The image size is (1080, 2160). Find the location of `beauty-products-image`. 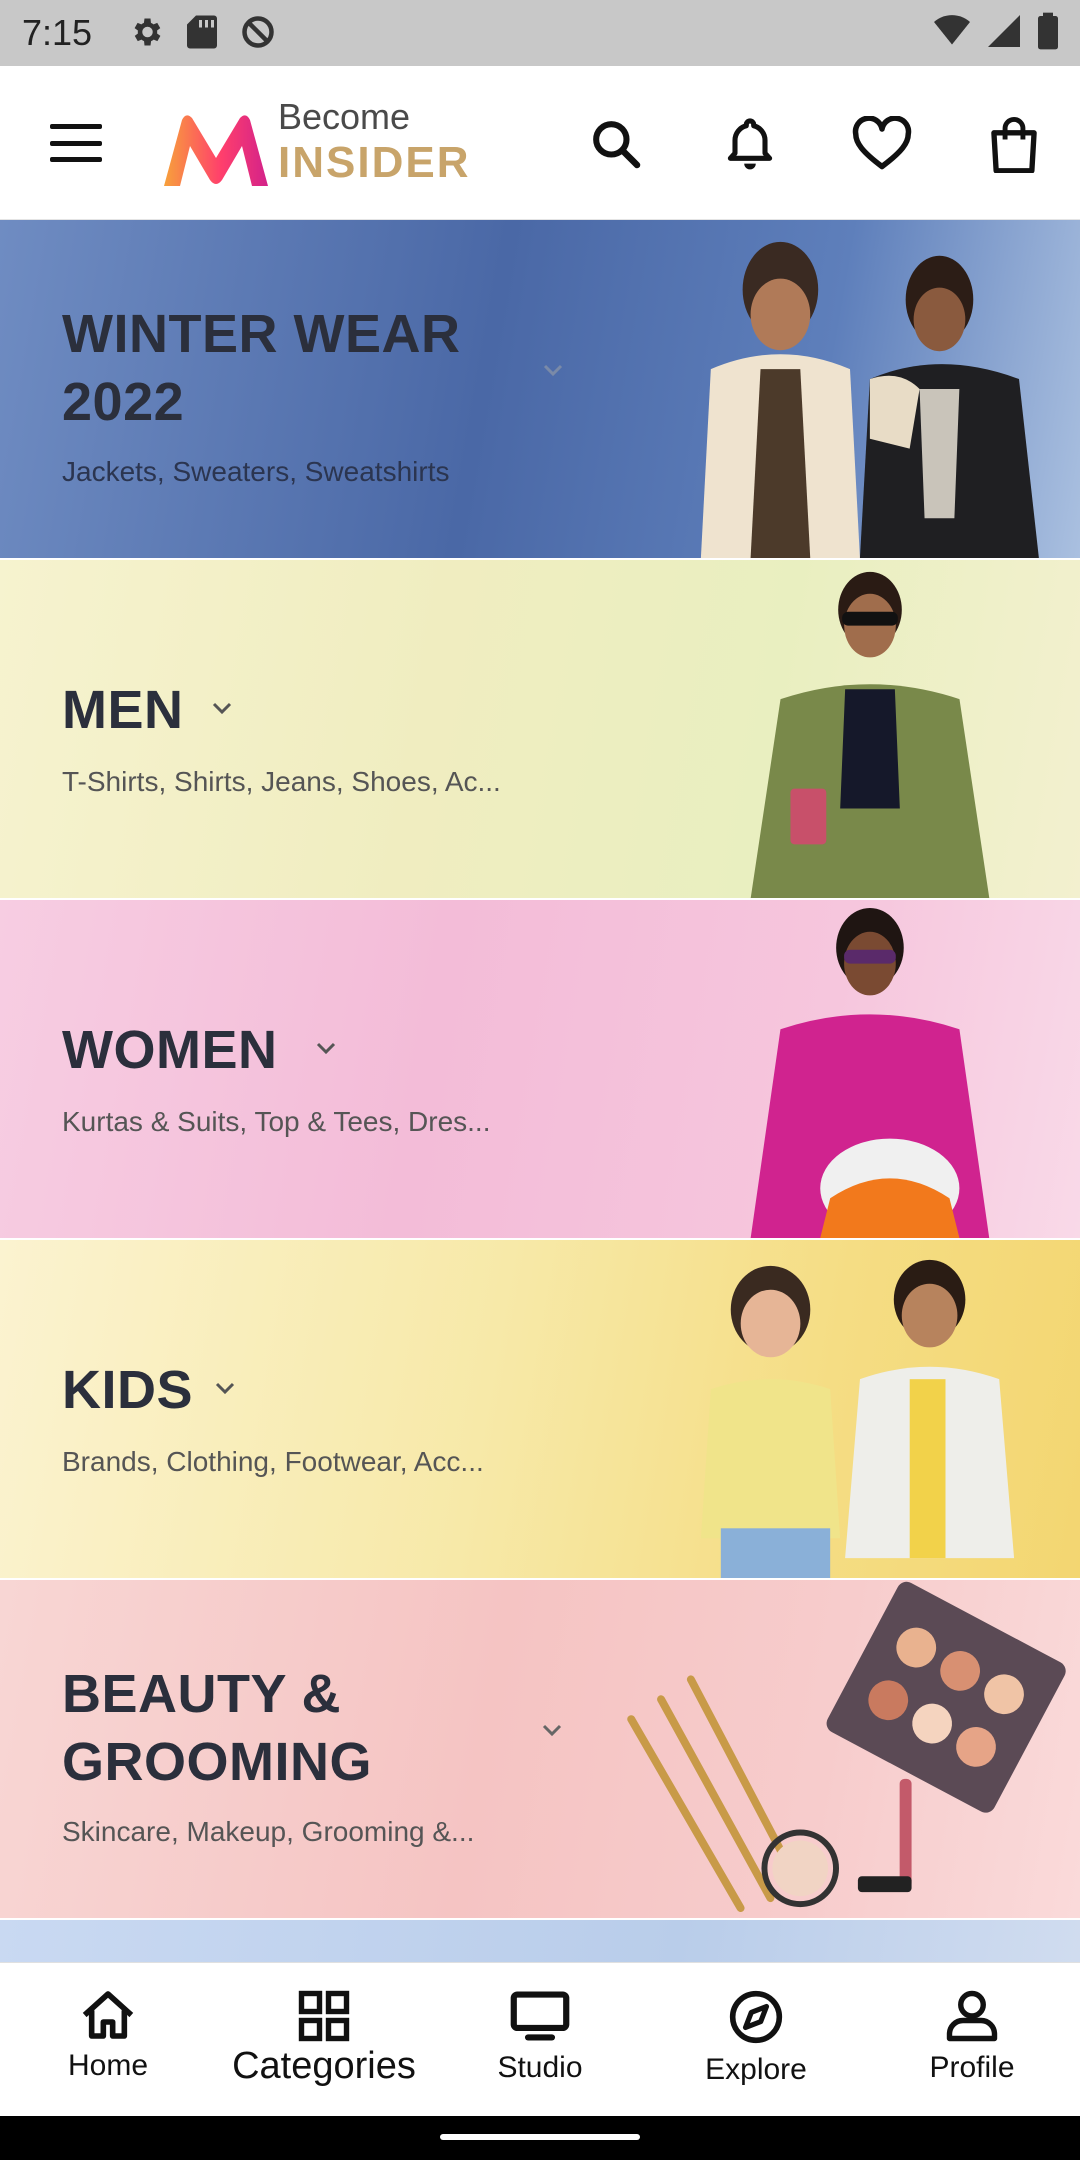

beauty-products-image is located at coordinates (846, 1747).